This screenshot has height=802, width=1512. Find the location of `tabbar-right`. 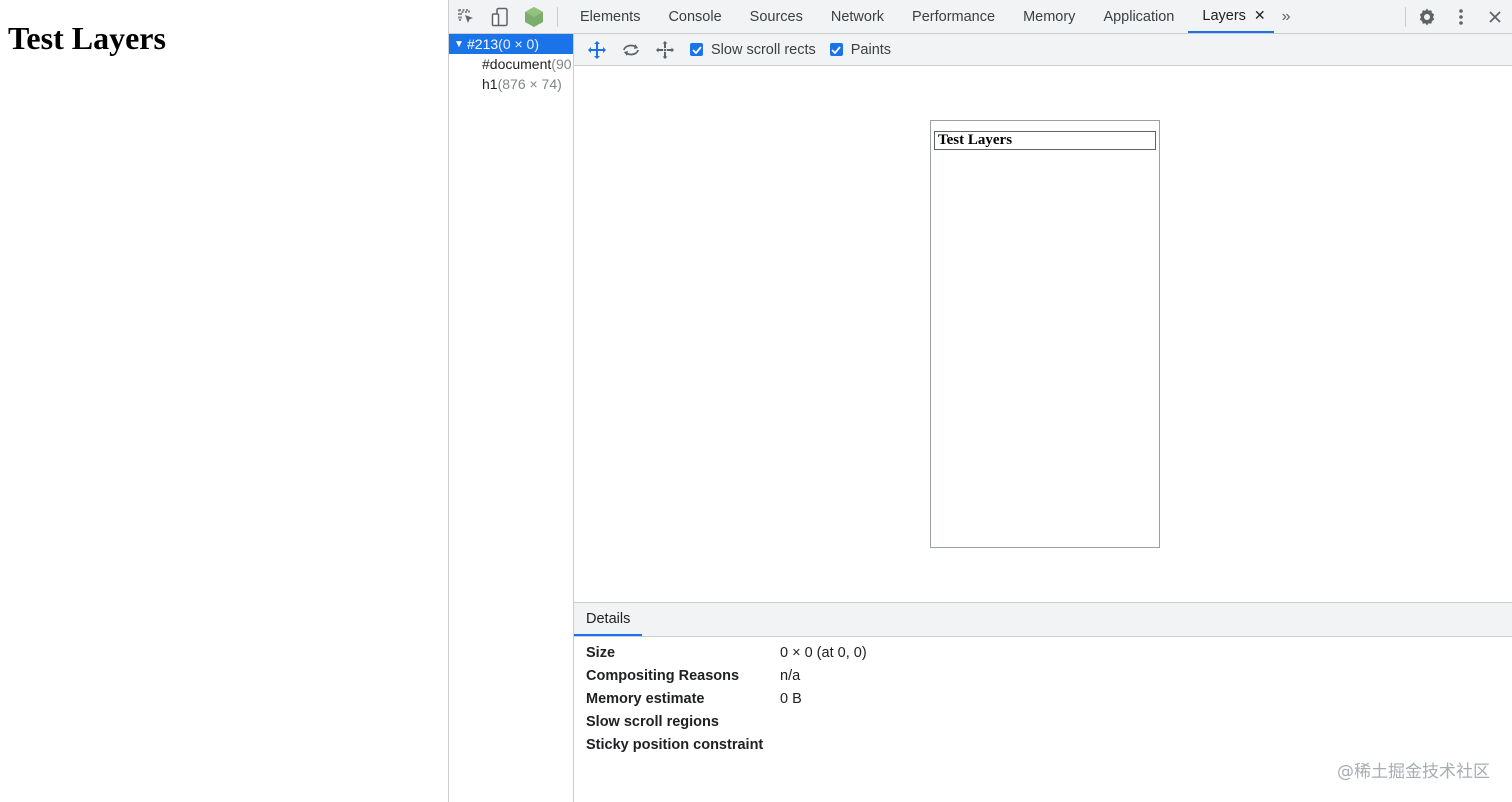

tabbar-right is located at coordinates (1458, 16).